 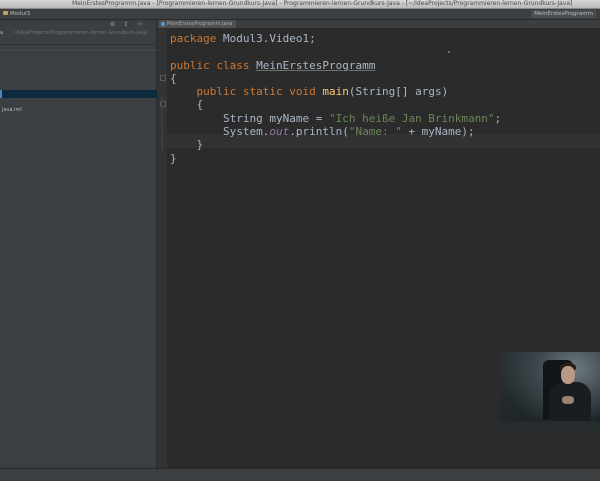 I want to click on tree-item, so click(x=79, y=76).